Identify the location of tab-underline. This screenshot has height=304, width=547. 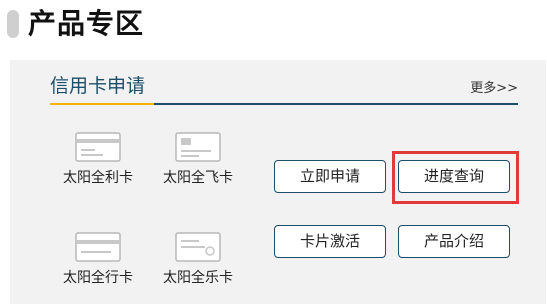
(102, 104).